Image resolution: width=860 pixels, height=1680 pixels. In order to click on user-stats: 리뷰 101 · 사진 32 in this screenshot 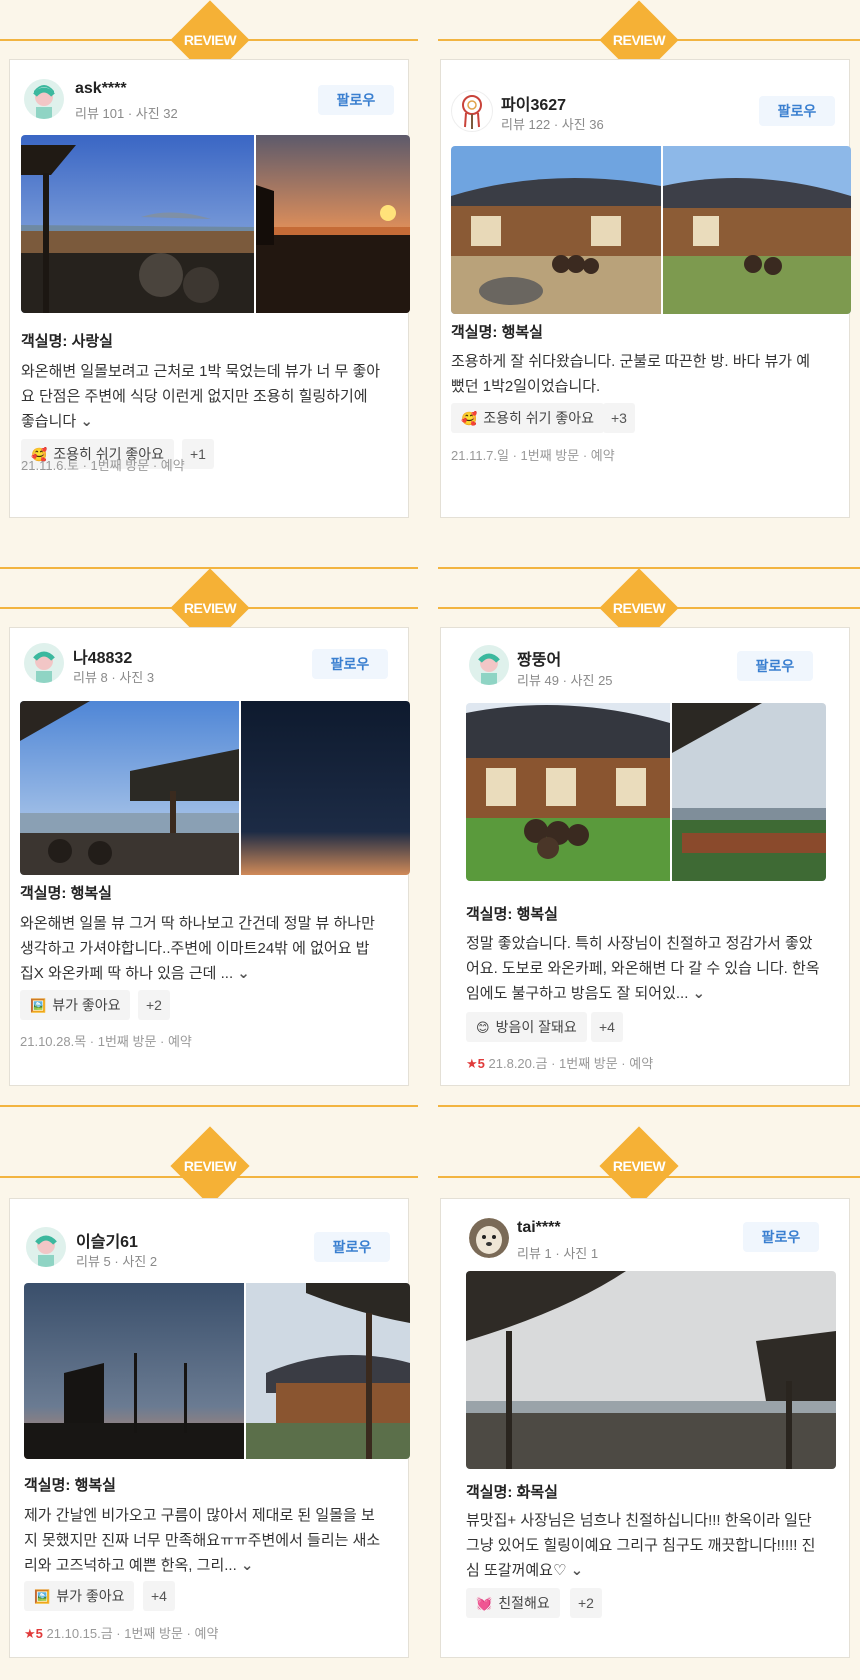, I will do `click(126, 113)`.